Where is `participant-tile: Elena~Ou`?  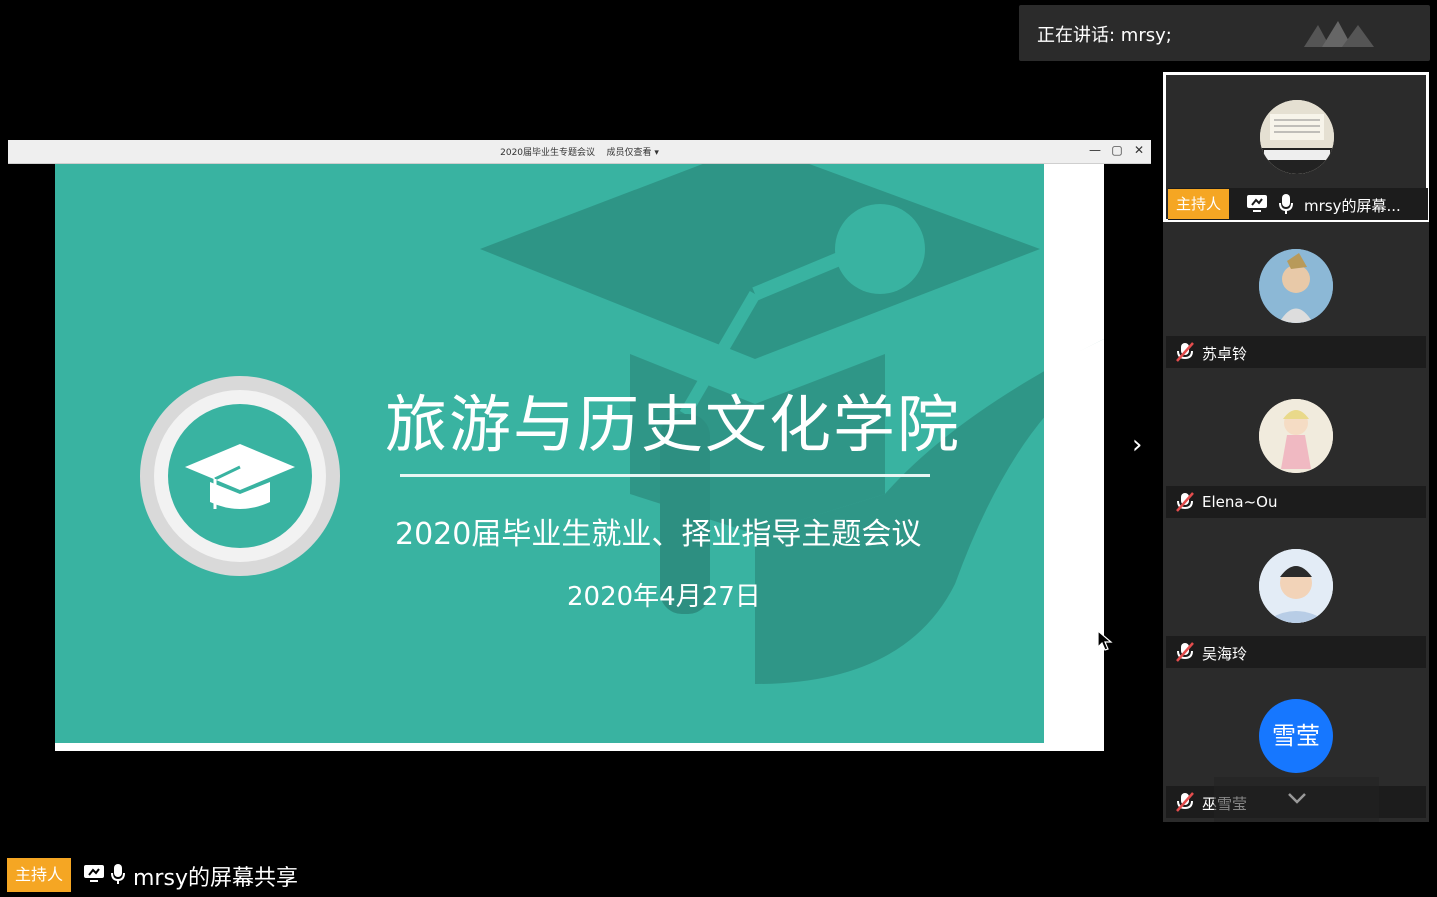
participant-tile: Elena~Ou is located at coordinates (1296, 447).